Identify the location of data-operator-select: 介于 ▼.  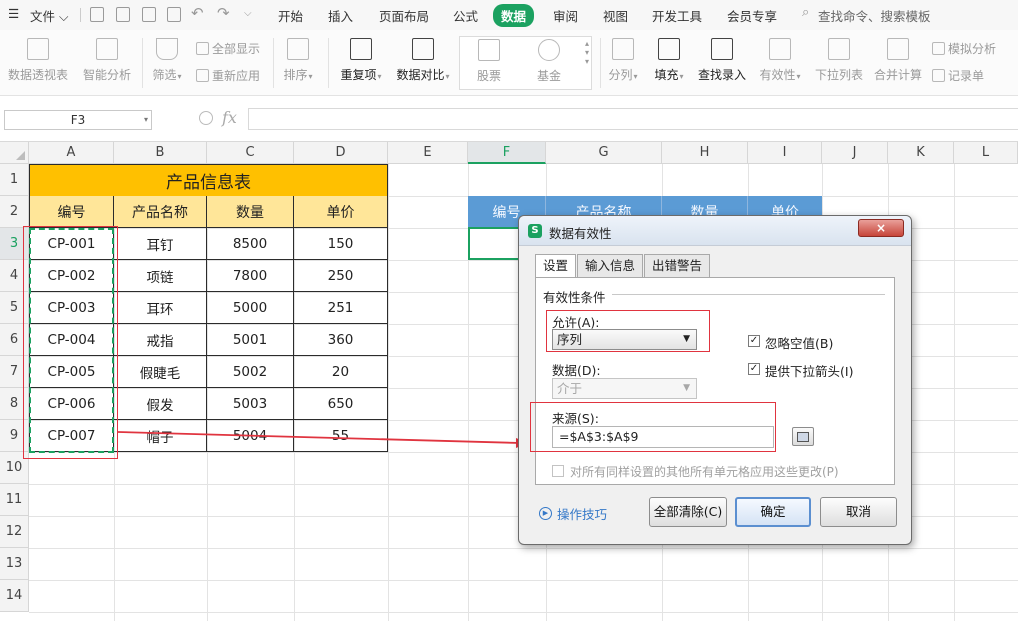
(624, 388).